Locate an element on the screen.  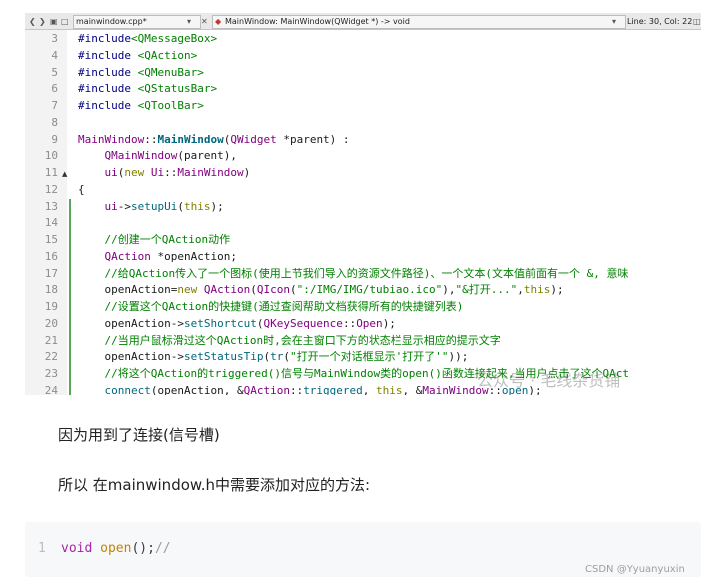
code-token: "&打开..." is located at coordinates (486, 290).